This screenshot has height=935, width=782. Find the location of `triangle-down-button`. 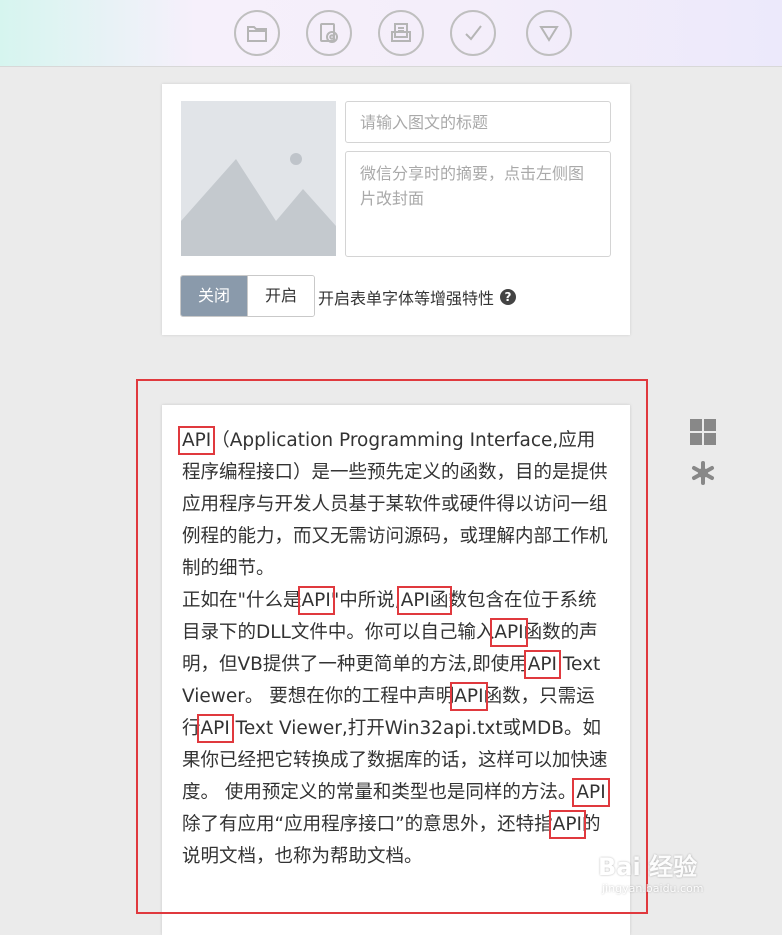

triangle-down-button is located at coordinates (549, 33).